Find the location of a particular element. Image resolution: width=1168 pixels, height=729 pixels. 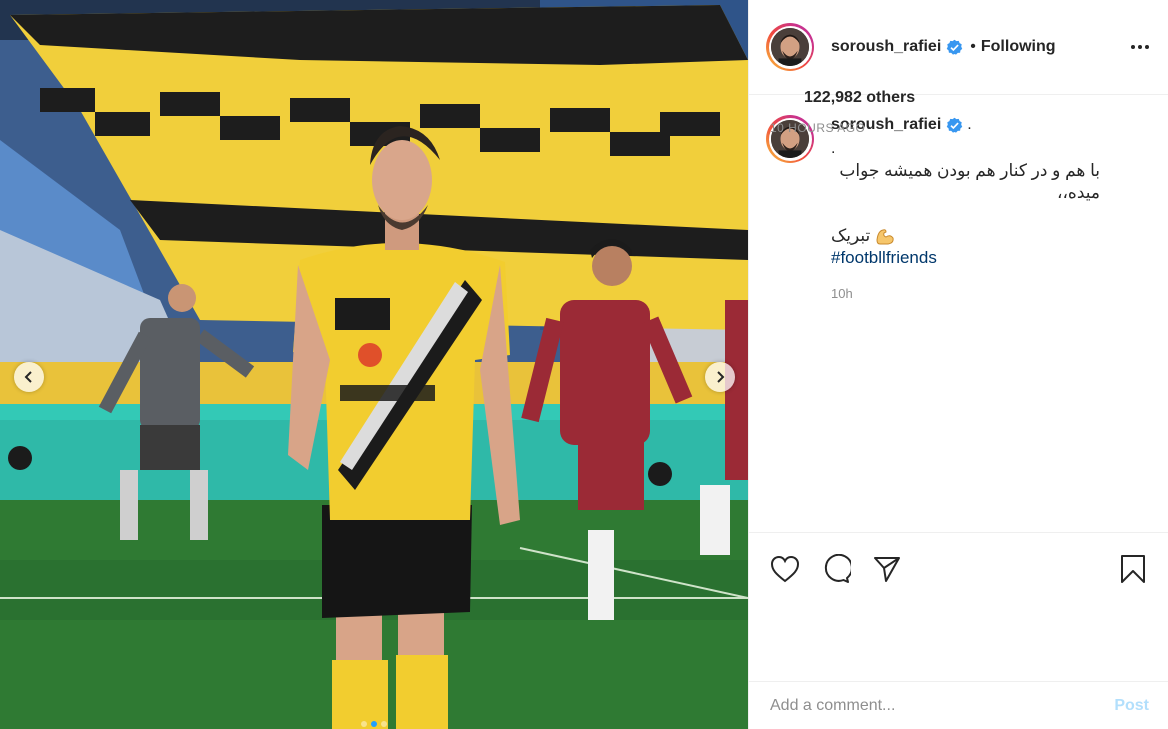

share-button is located at coordinates (887, 569).